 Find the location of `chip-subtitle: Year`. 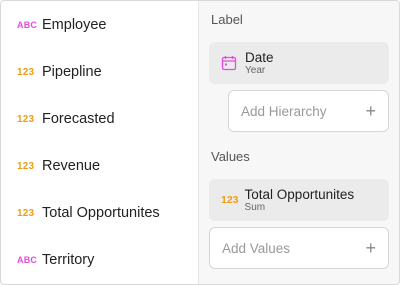

chip-subtitle: Year is located at coordinates (255, 70).